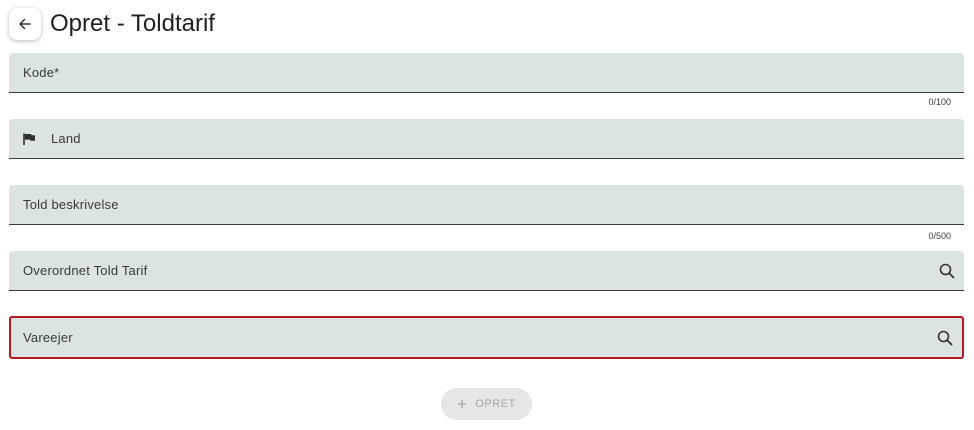  I want to click on create-button: OPRET, so click(486, 404).